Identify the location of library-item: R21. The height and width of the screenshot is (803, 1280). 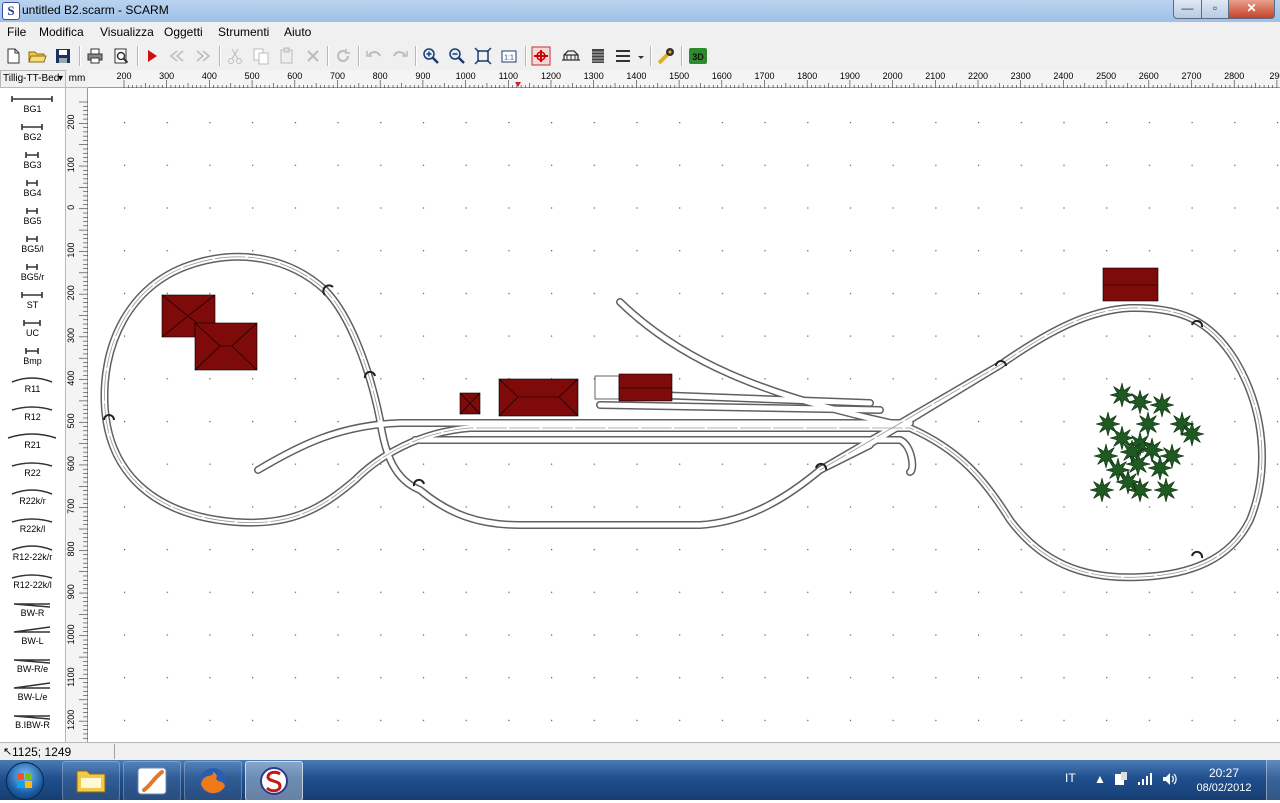
(32, 443).